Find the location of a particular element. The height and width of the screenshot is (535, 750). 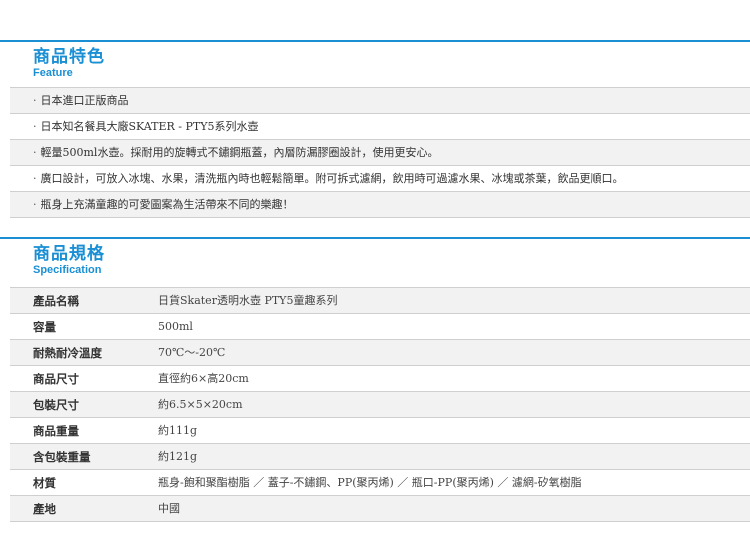

spec-value: 日貨Skater透明水壺 PTY5童趣系列 is located at coordinates (248, 300).